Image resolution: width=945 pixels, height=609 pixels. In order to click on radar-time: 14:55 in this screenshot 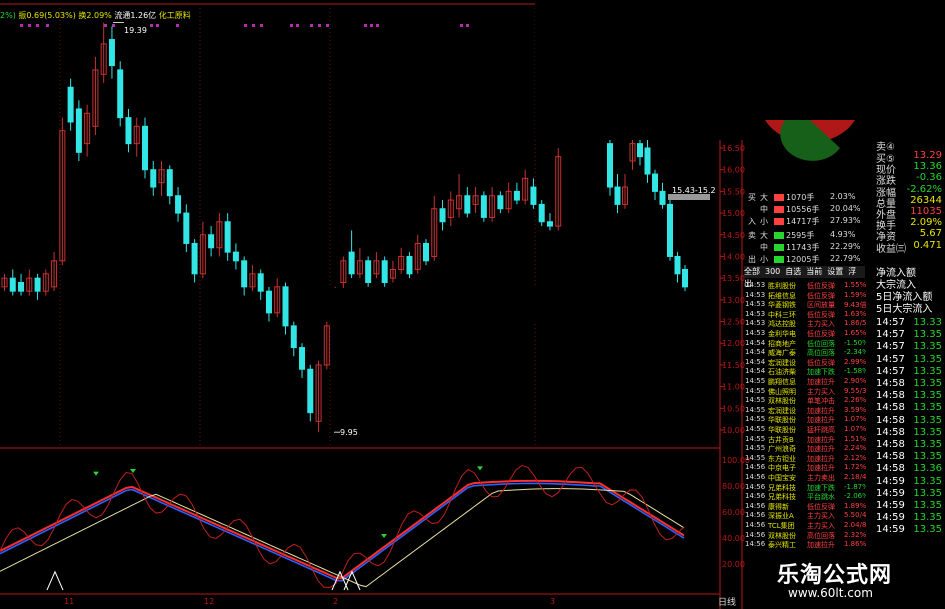, I will do `click(755, 448)`.